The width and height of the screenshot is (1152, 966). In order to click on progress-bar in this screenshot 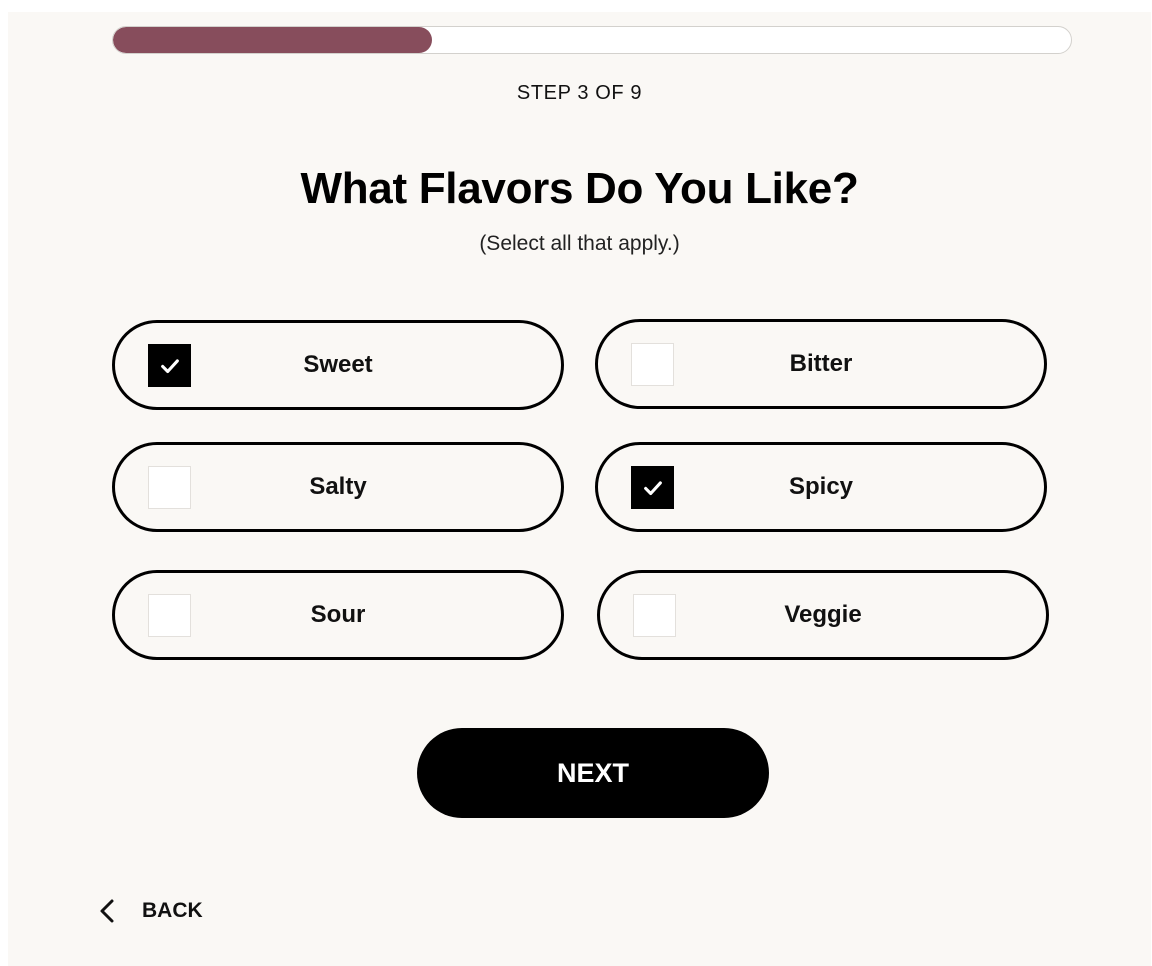, I will do `click(592, 40)`.